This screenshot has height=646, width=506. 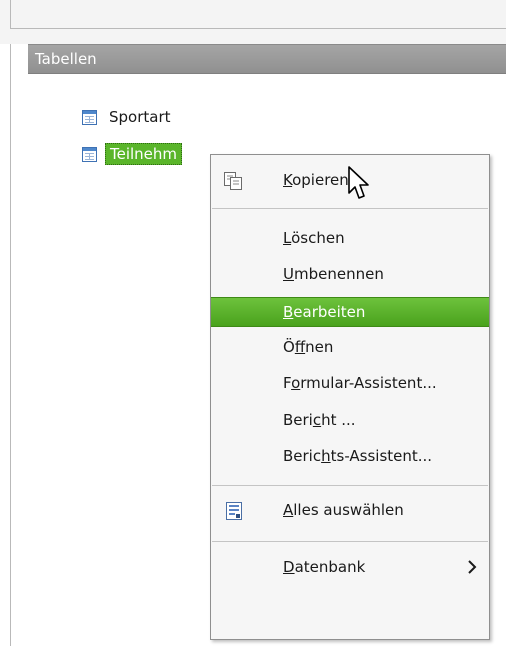 What do you see at coordinates (267, 59) in the screenshot?
I see `tables-panel-header: Tabellen` at bounding box center [267, 59].